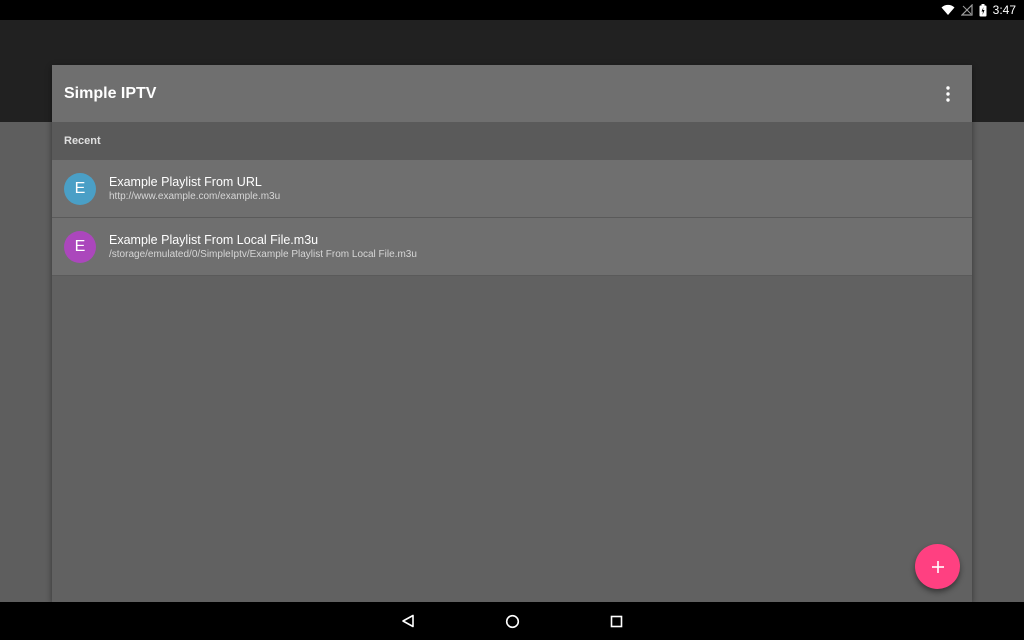  What do you see at coordinates (966, 10) in the screenshot?
I see `signal-icon` at bounding box center [966, 10].